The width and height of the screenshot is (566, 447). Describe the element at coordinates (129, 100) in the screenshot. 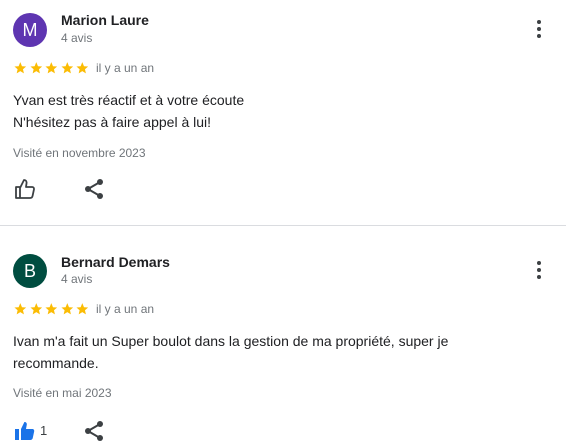

I see `review-text-line: Yvan est très réactif et à votre écoute` at that location.